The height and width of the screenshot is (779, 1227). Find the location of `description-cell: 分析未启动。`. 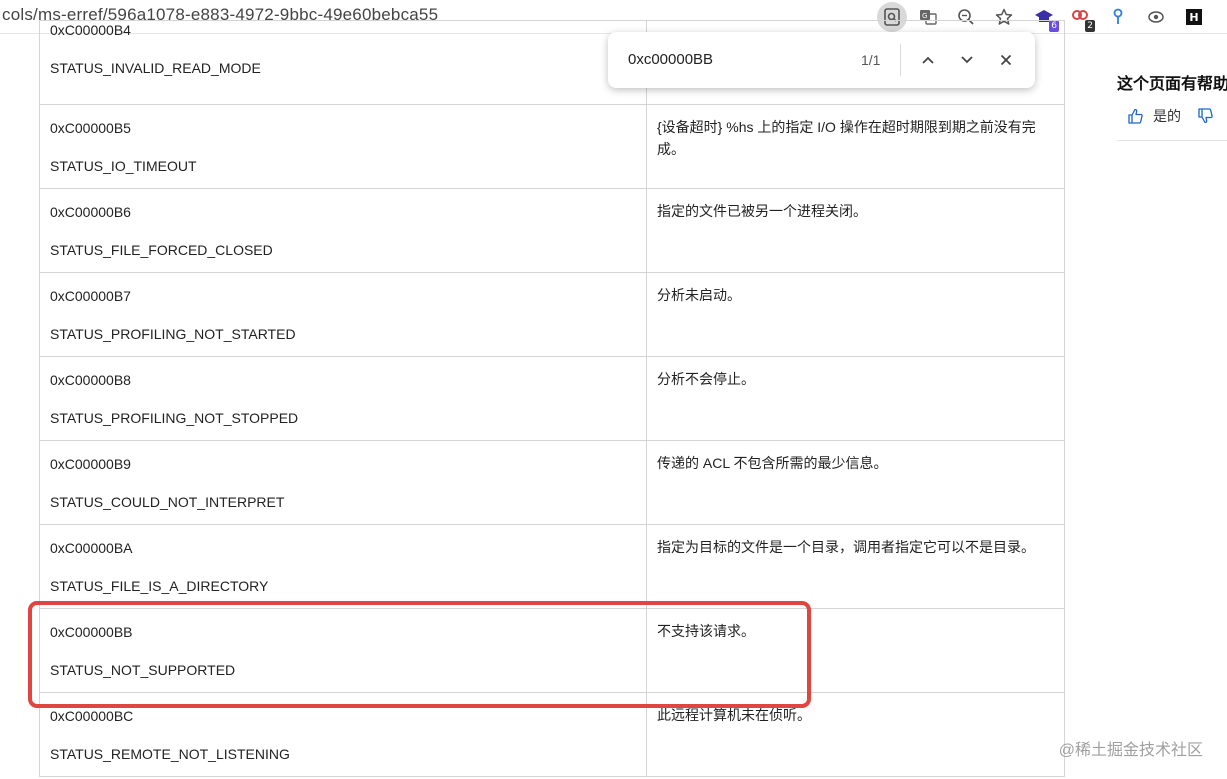

description-cell: 分析未启动。 is located at coordinates (855, 314).